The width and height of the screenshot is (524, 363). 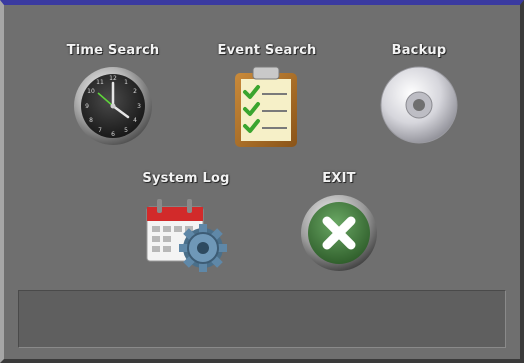 I want to click on svg-text: 12, so click(x=113, y=78).